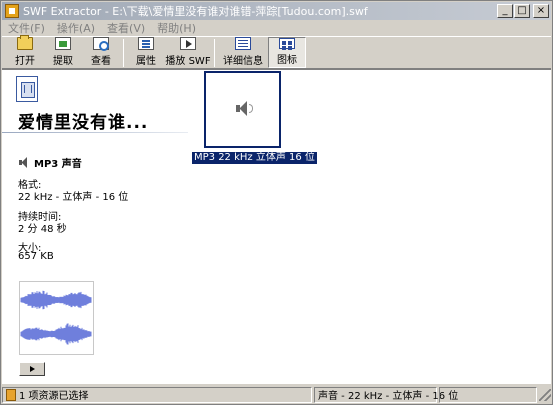 Image resolution: width=553 pixels, height=405 pixels. Describe the element at coordinates (25, 61) in the screenshot. I see `open-label: 打开` at that location.